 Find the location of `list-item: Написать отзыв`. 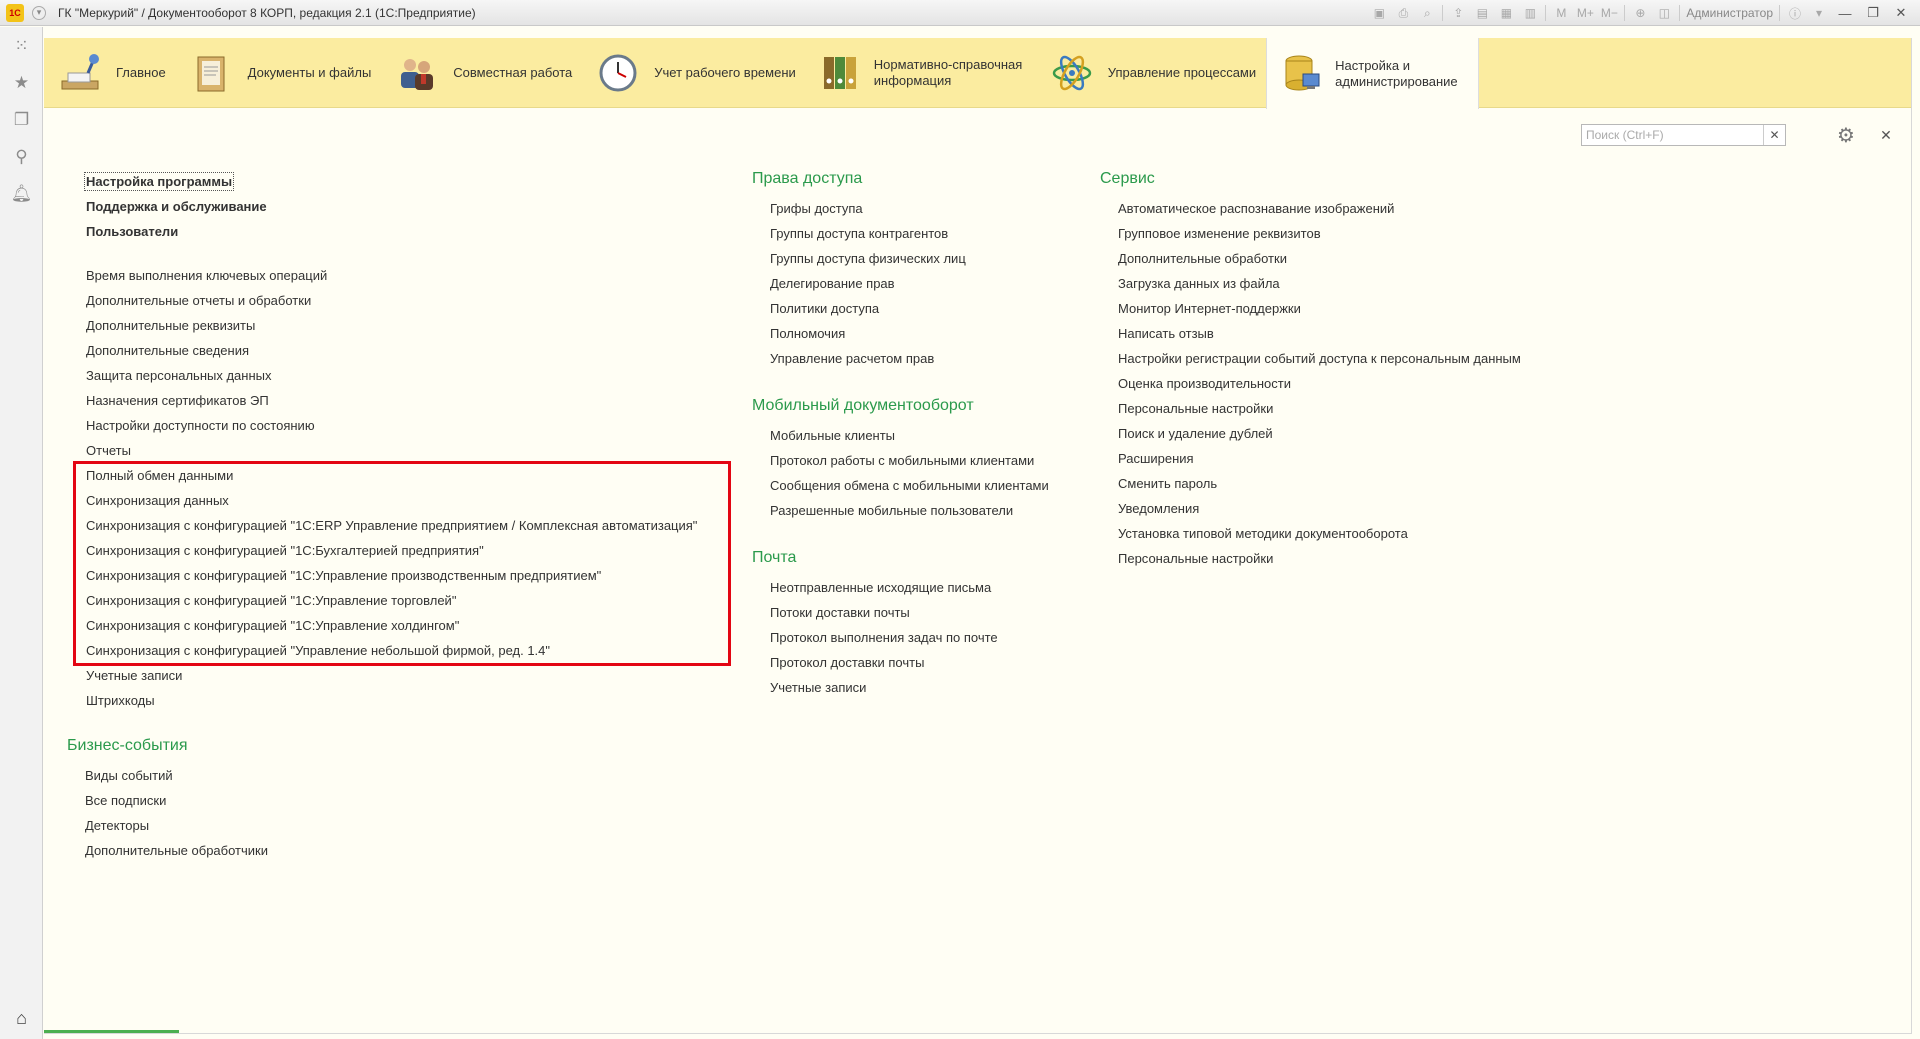

list-item: Написать отзыв is located at coordinates (1319, 333).